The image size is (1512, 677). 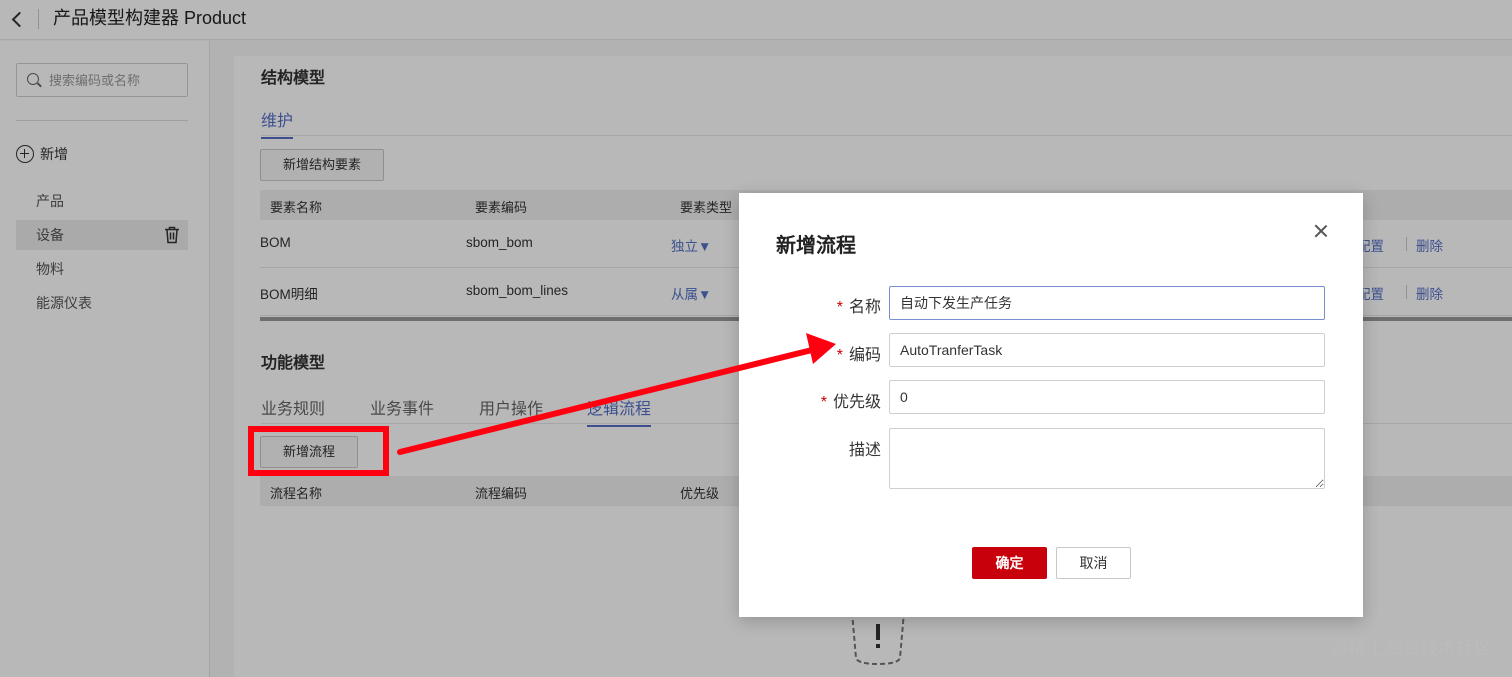 I want to click on watermark: @稀土掘金技术社区, so click(x=1411, y=648).